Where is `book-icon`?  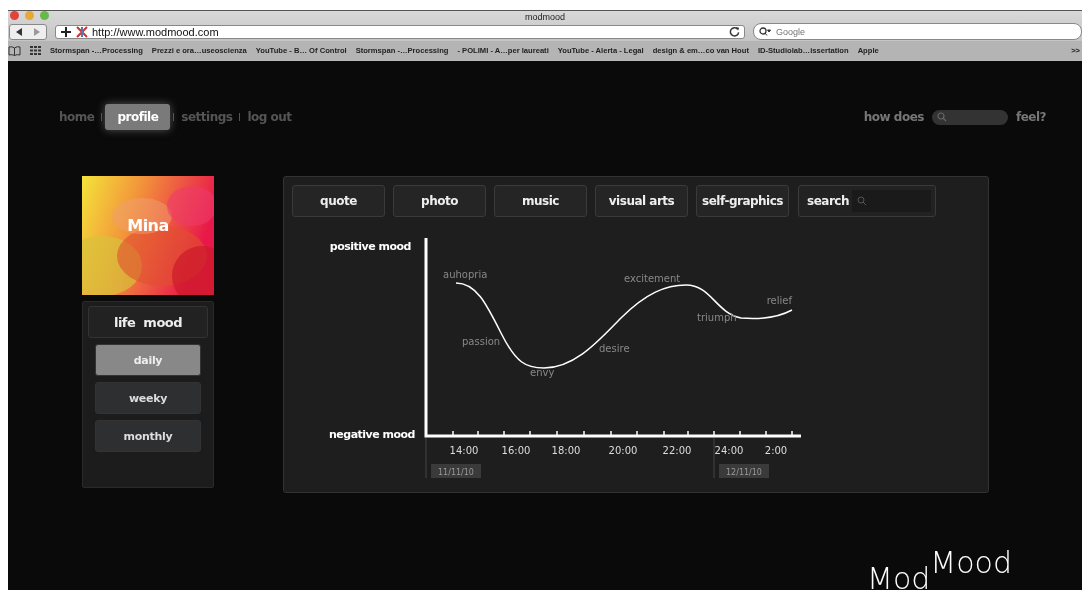
book-icon is located at coordinates (14, 50).